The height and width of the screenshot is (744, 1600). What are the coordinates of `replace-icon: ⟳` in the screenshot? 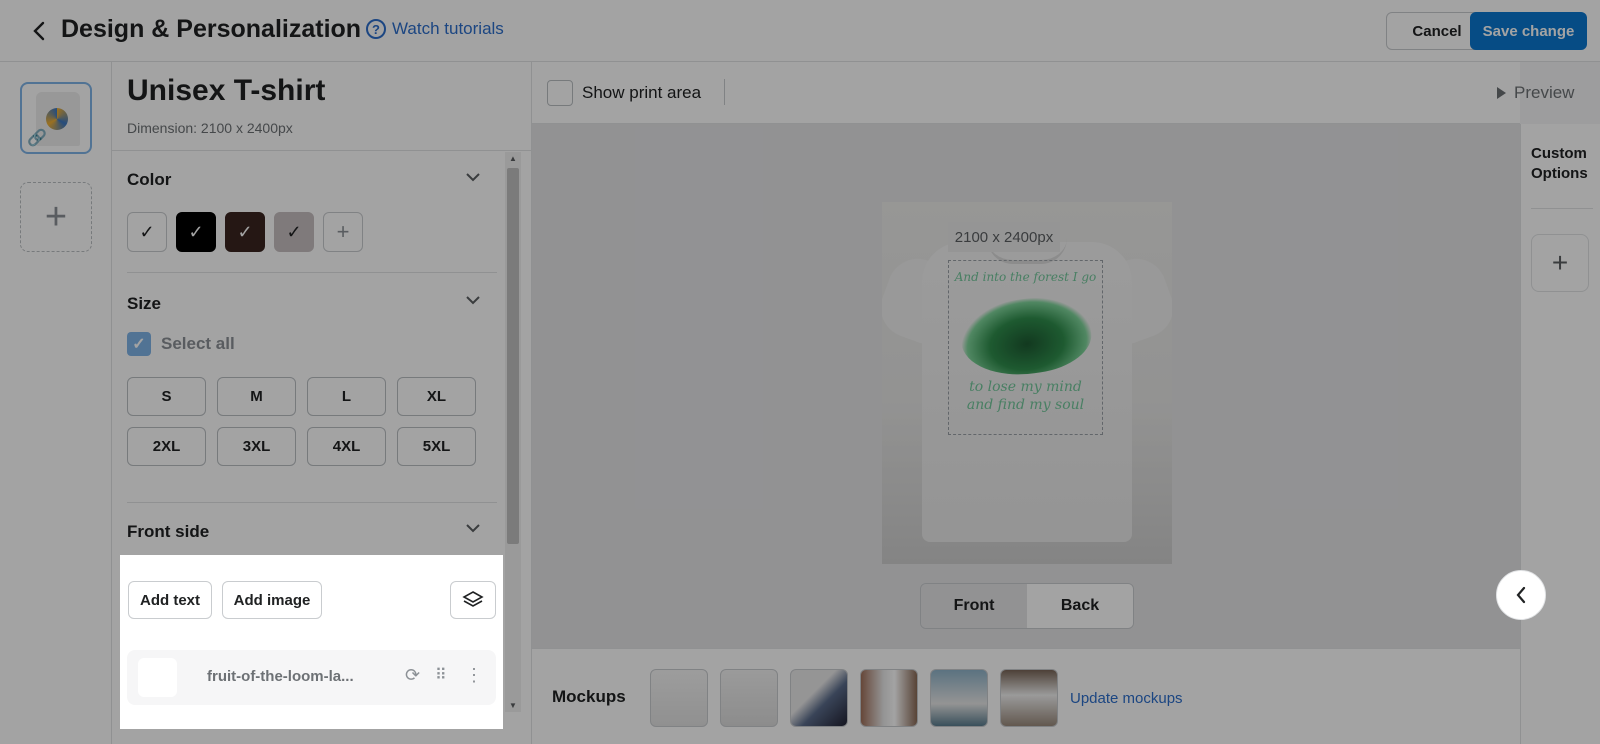 It's located at (412, 675).